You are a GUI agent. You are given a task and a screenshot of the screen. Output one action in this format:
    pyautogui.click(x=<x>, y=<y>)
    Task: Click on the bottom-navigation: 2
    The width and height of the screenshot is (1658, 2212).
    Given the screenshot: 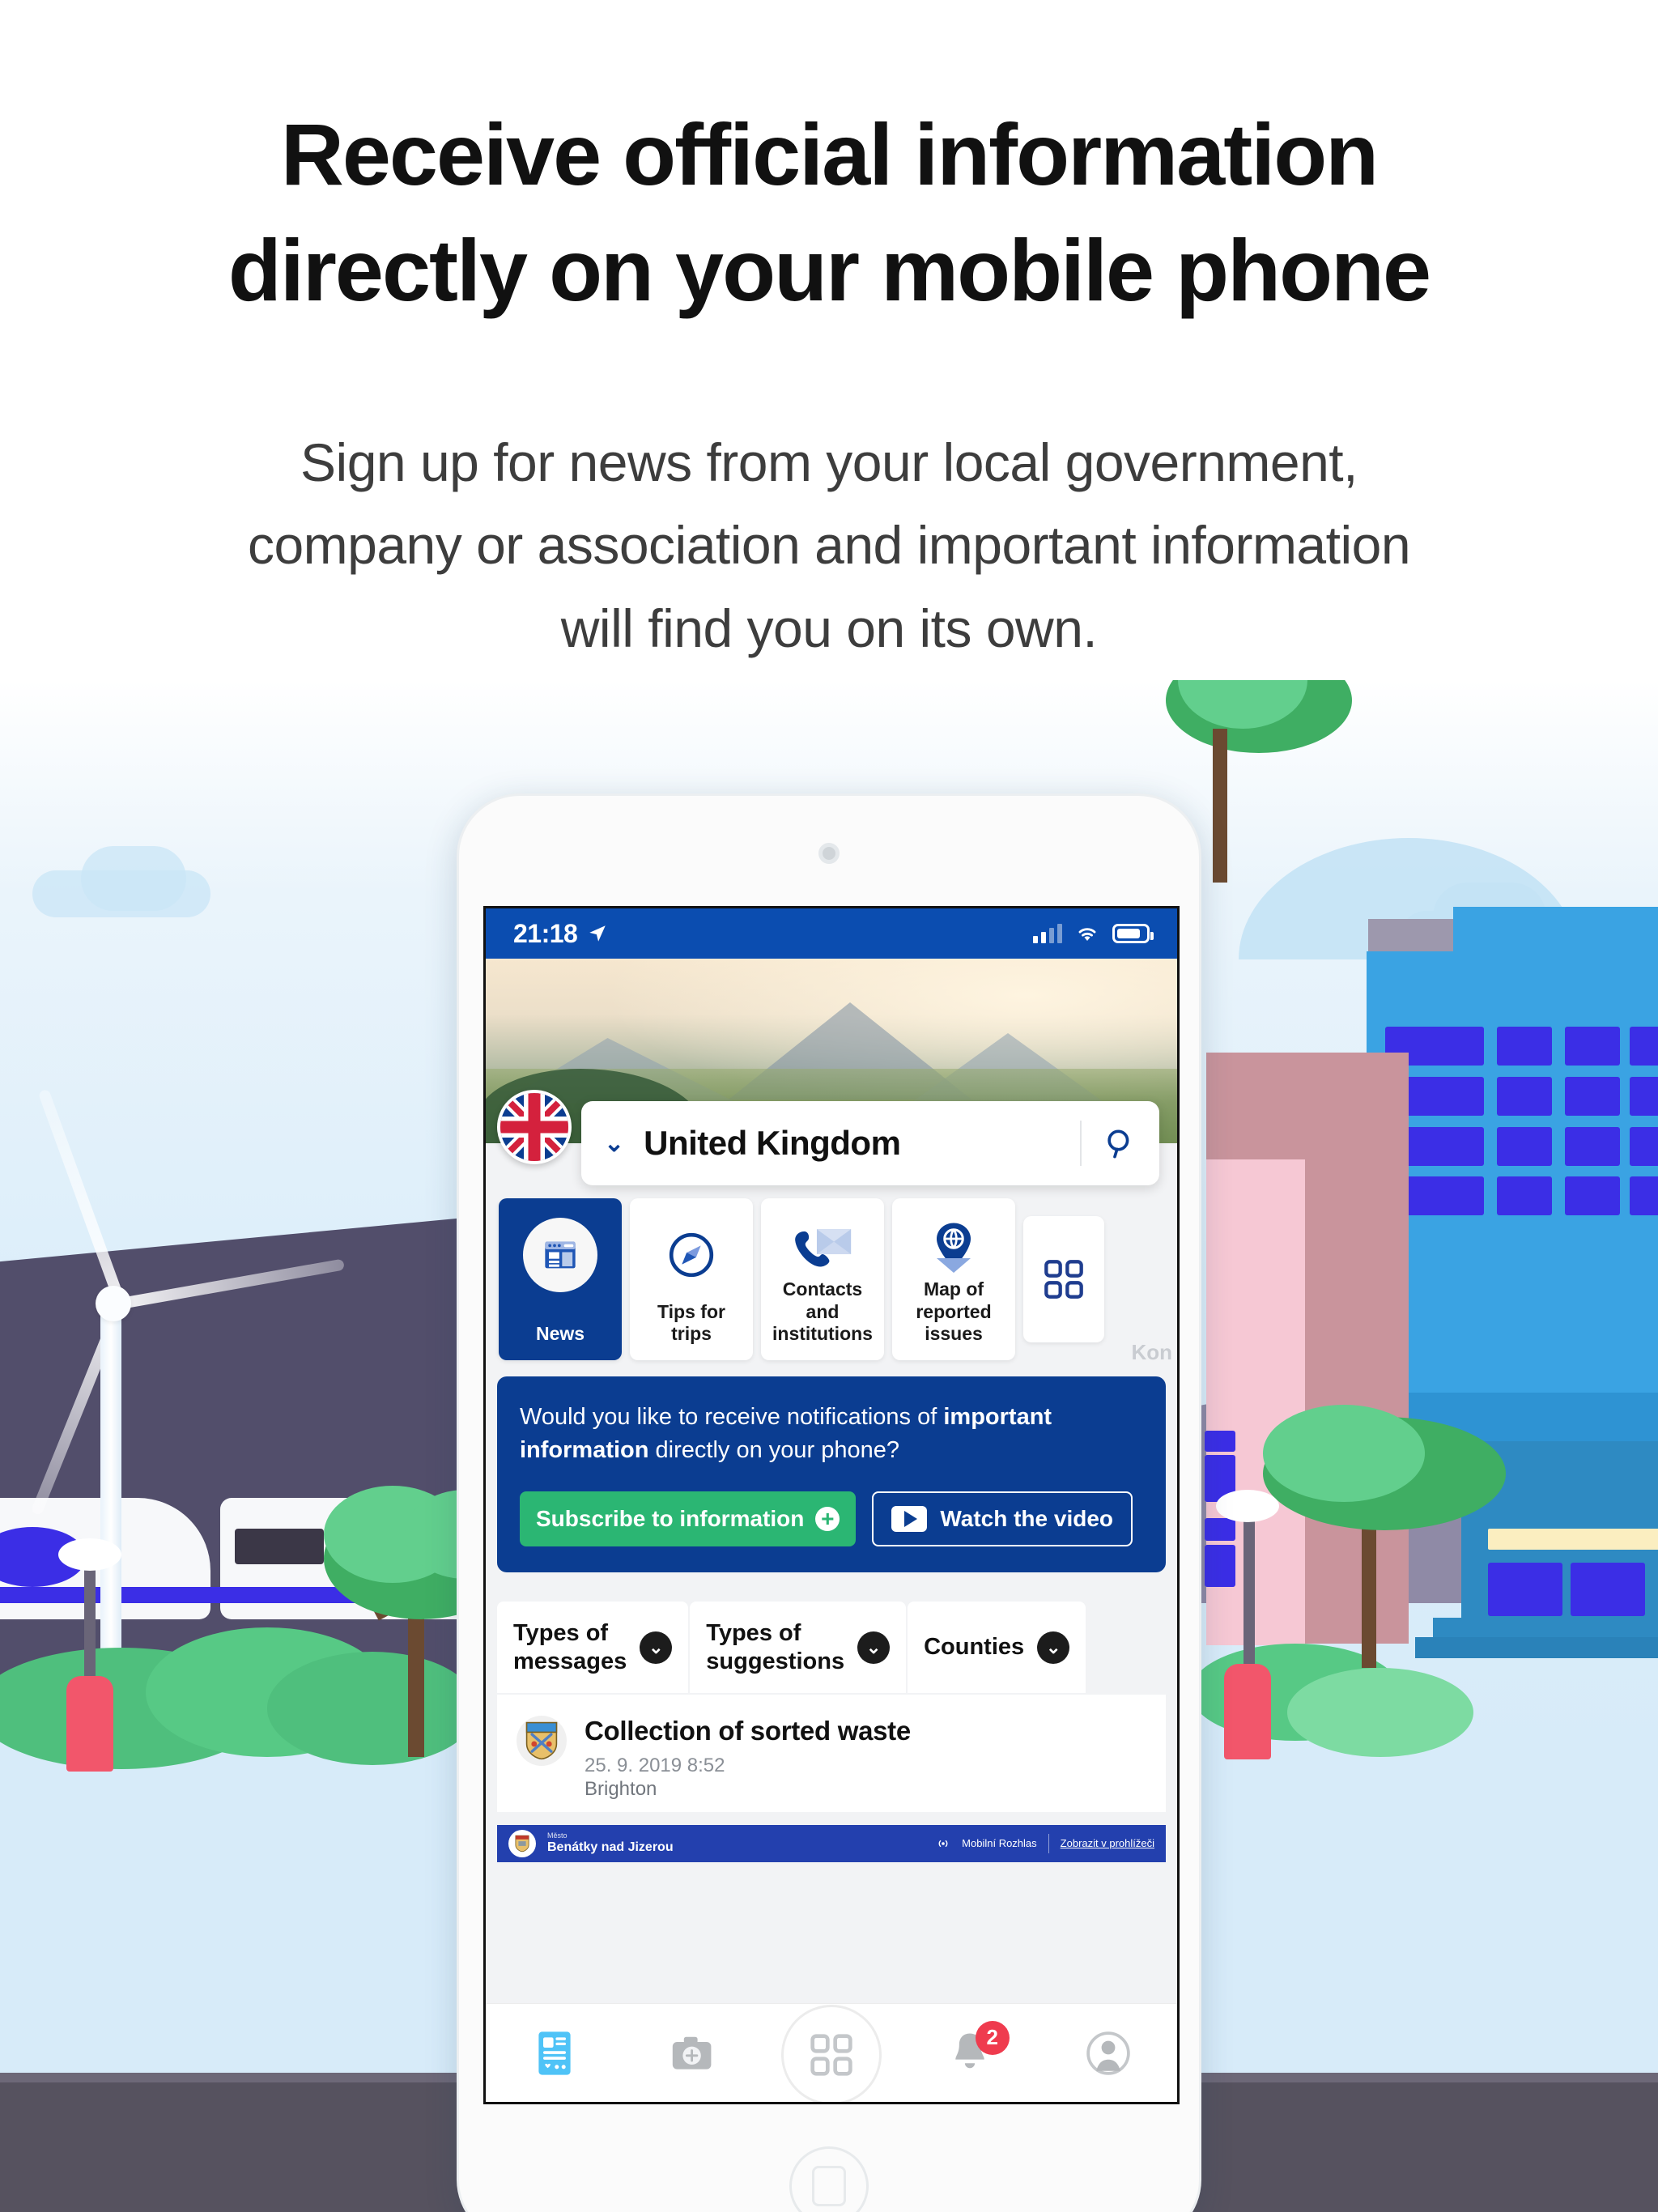 What is the action you would take?
    pyautogui.click(x=831, y=2052)
    